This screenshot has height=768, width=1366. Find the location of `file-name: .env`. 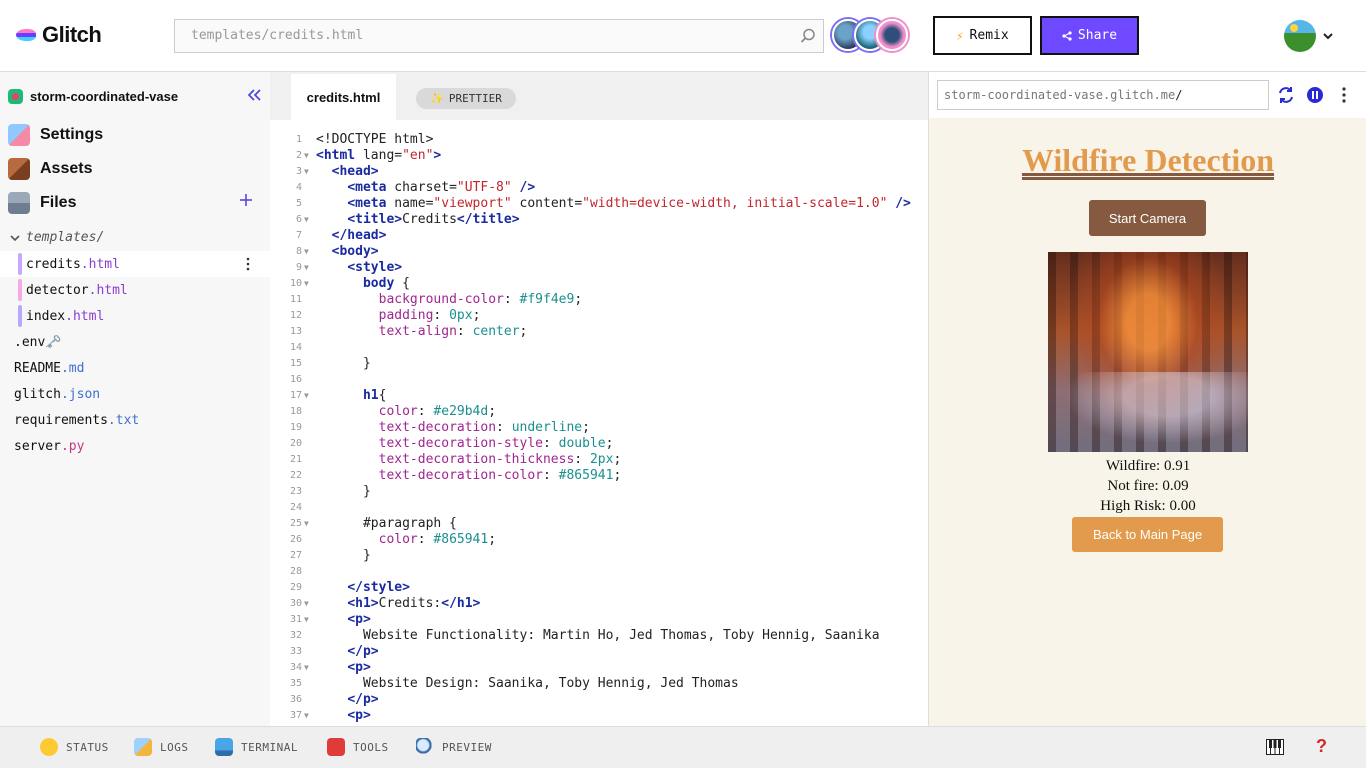

file-name: .env is located at coordinates (30, 342).